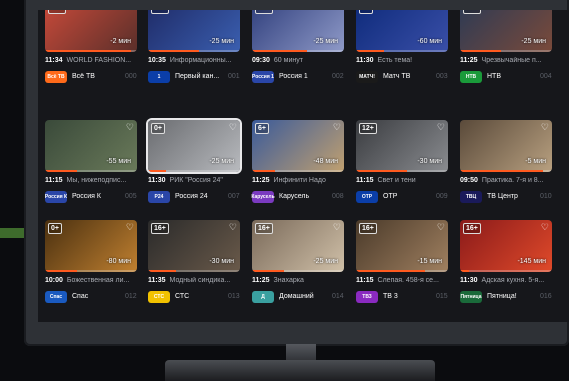 The width and height of the screenshot is (569, 381). Describe the element at coordinates (506, 246) in the screenshot. I see `program-thumbnail: 16+ ♡ -145 мин` at that location.